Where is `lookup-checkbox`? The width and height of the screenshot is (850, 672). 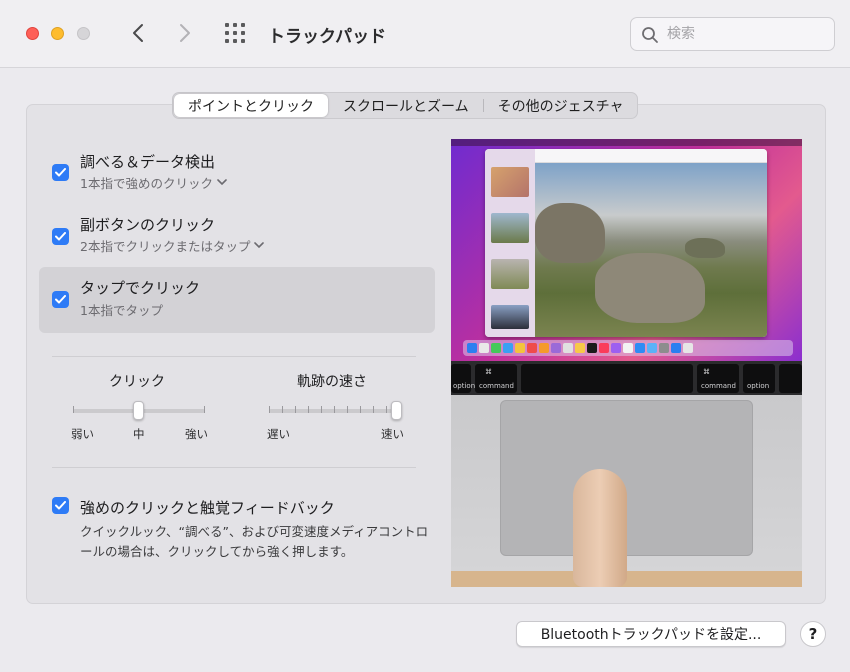 lookup-checkbox is located at coordinates (60, 172).